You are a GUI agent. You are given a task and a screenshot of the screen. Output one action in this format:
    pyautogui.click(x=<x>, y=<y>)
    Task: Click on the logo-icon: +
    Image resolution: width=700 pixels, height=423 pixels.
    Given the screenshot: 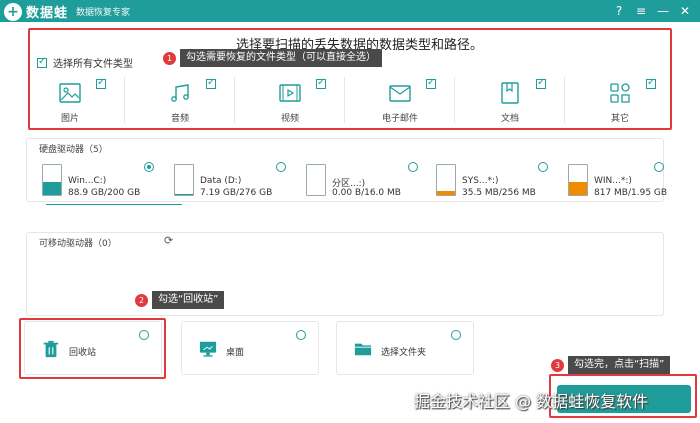 What is the action you would take?
    pyautogui.click(x=13, y=11)
    